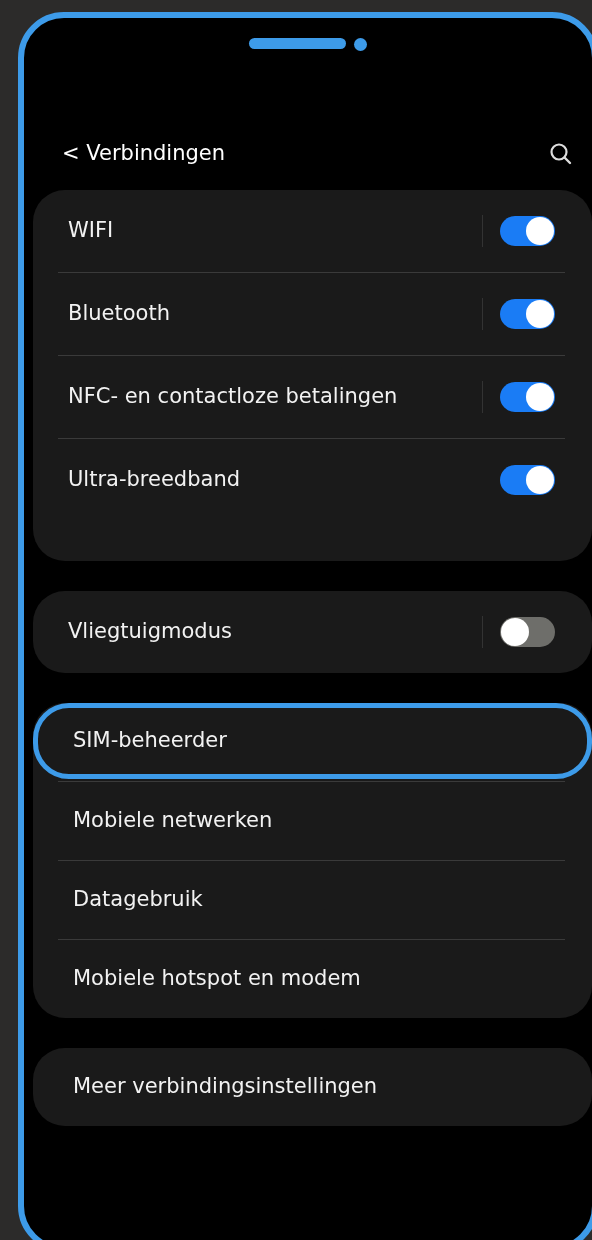 Image resolution: width=592 pixels, height=1240 pixels. What do you see at coordinates (312, 821) in the screenshot?
I see `settings-item: Mobiele netwerken` at bounding box center [312, 821].